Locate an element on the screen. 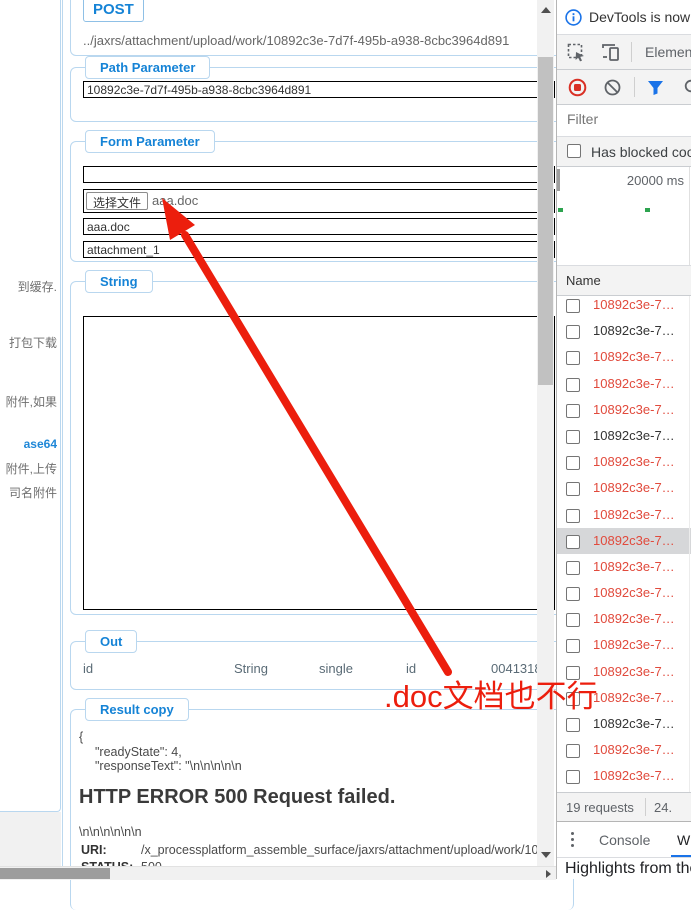  tab-console: Console is located at coordinates (624, 840).